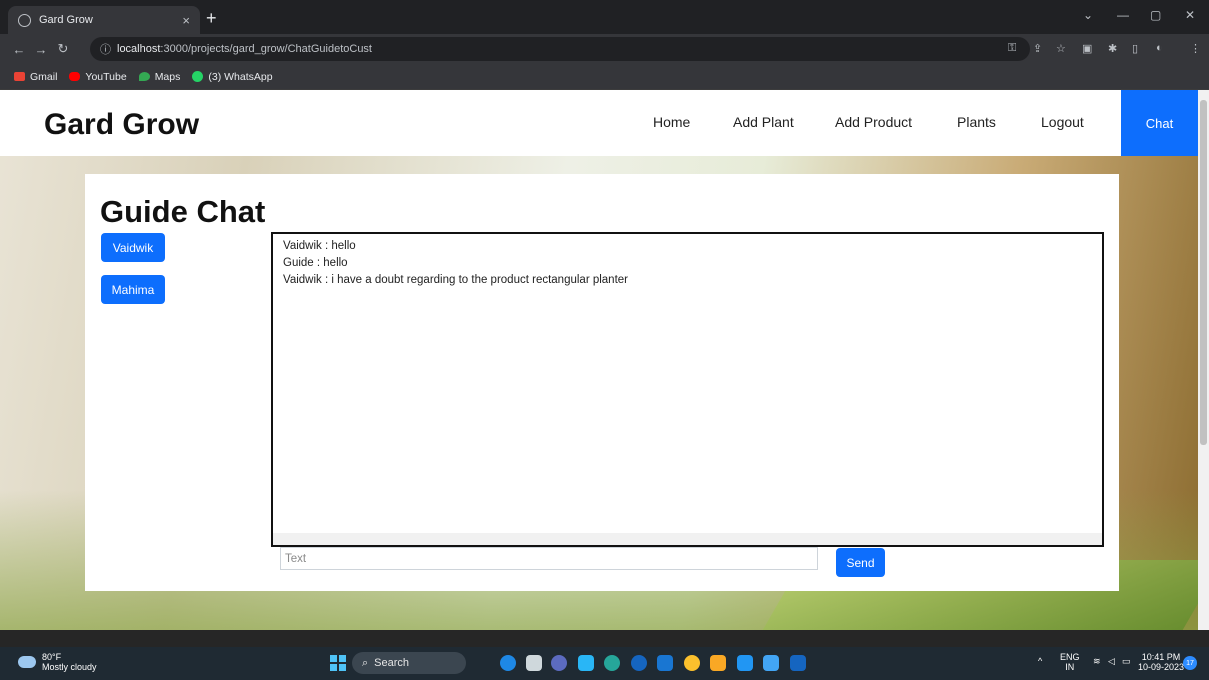  What do you see at coordinates (75, 76) in the screenshot?
I see `youtube-icon` at bounding box center [75, 76].